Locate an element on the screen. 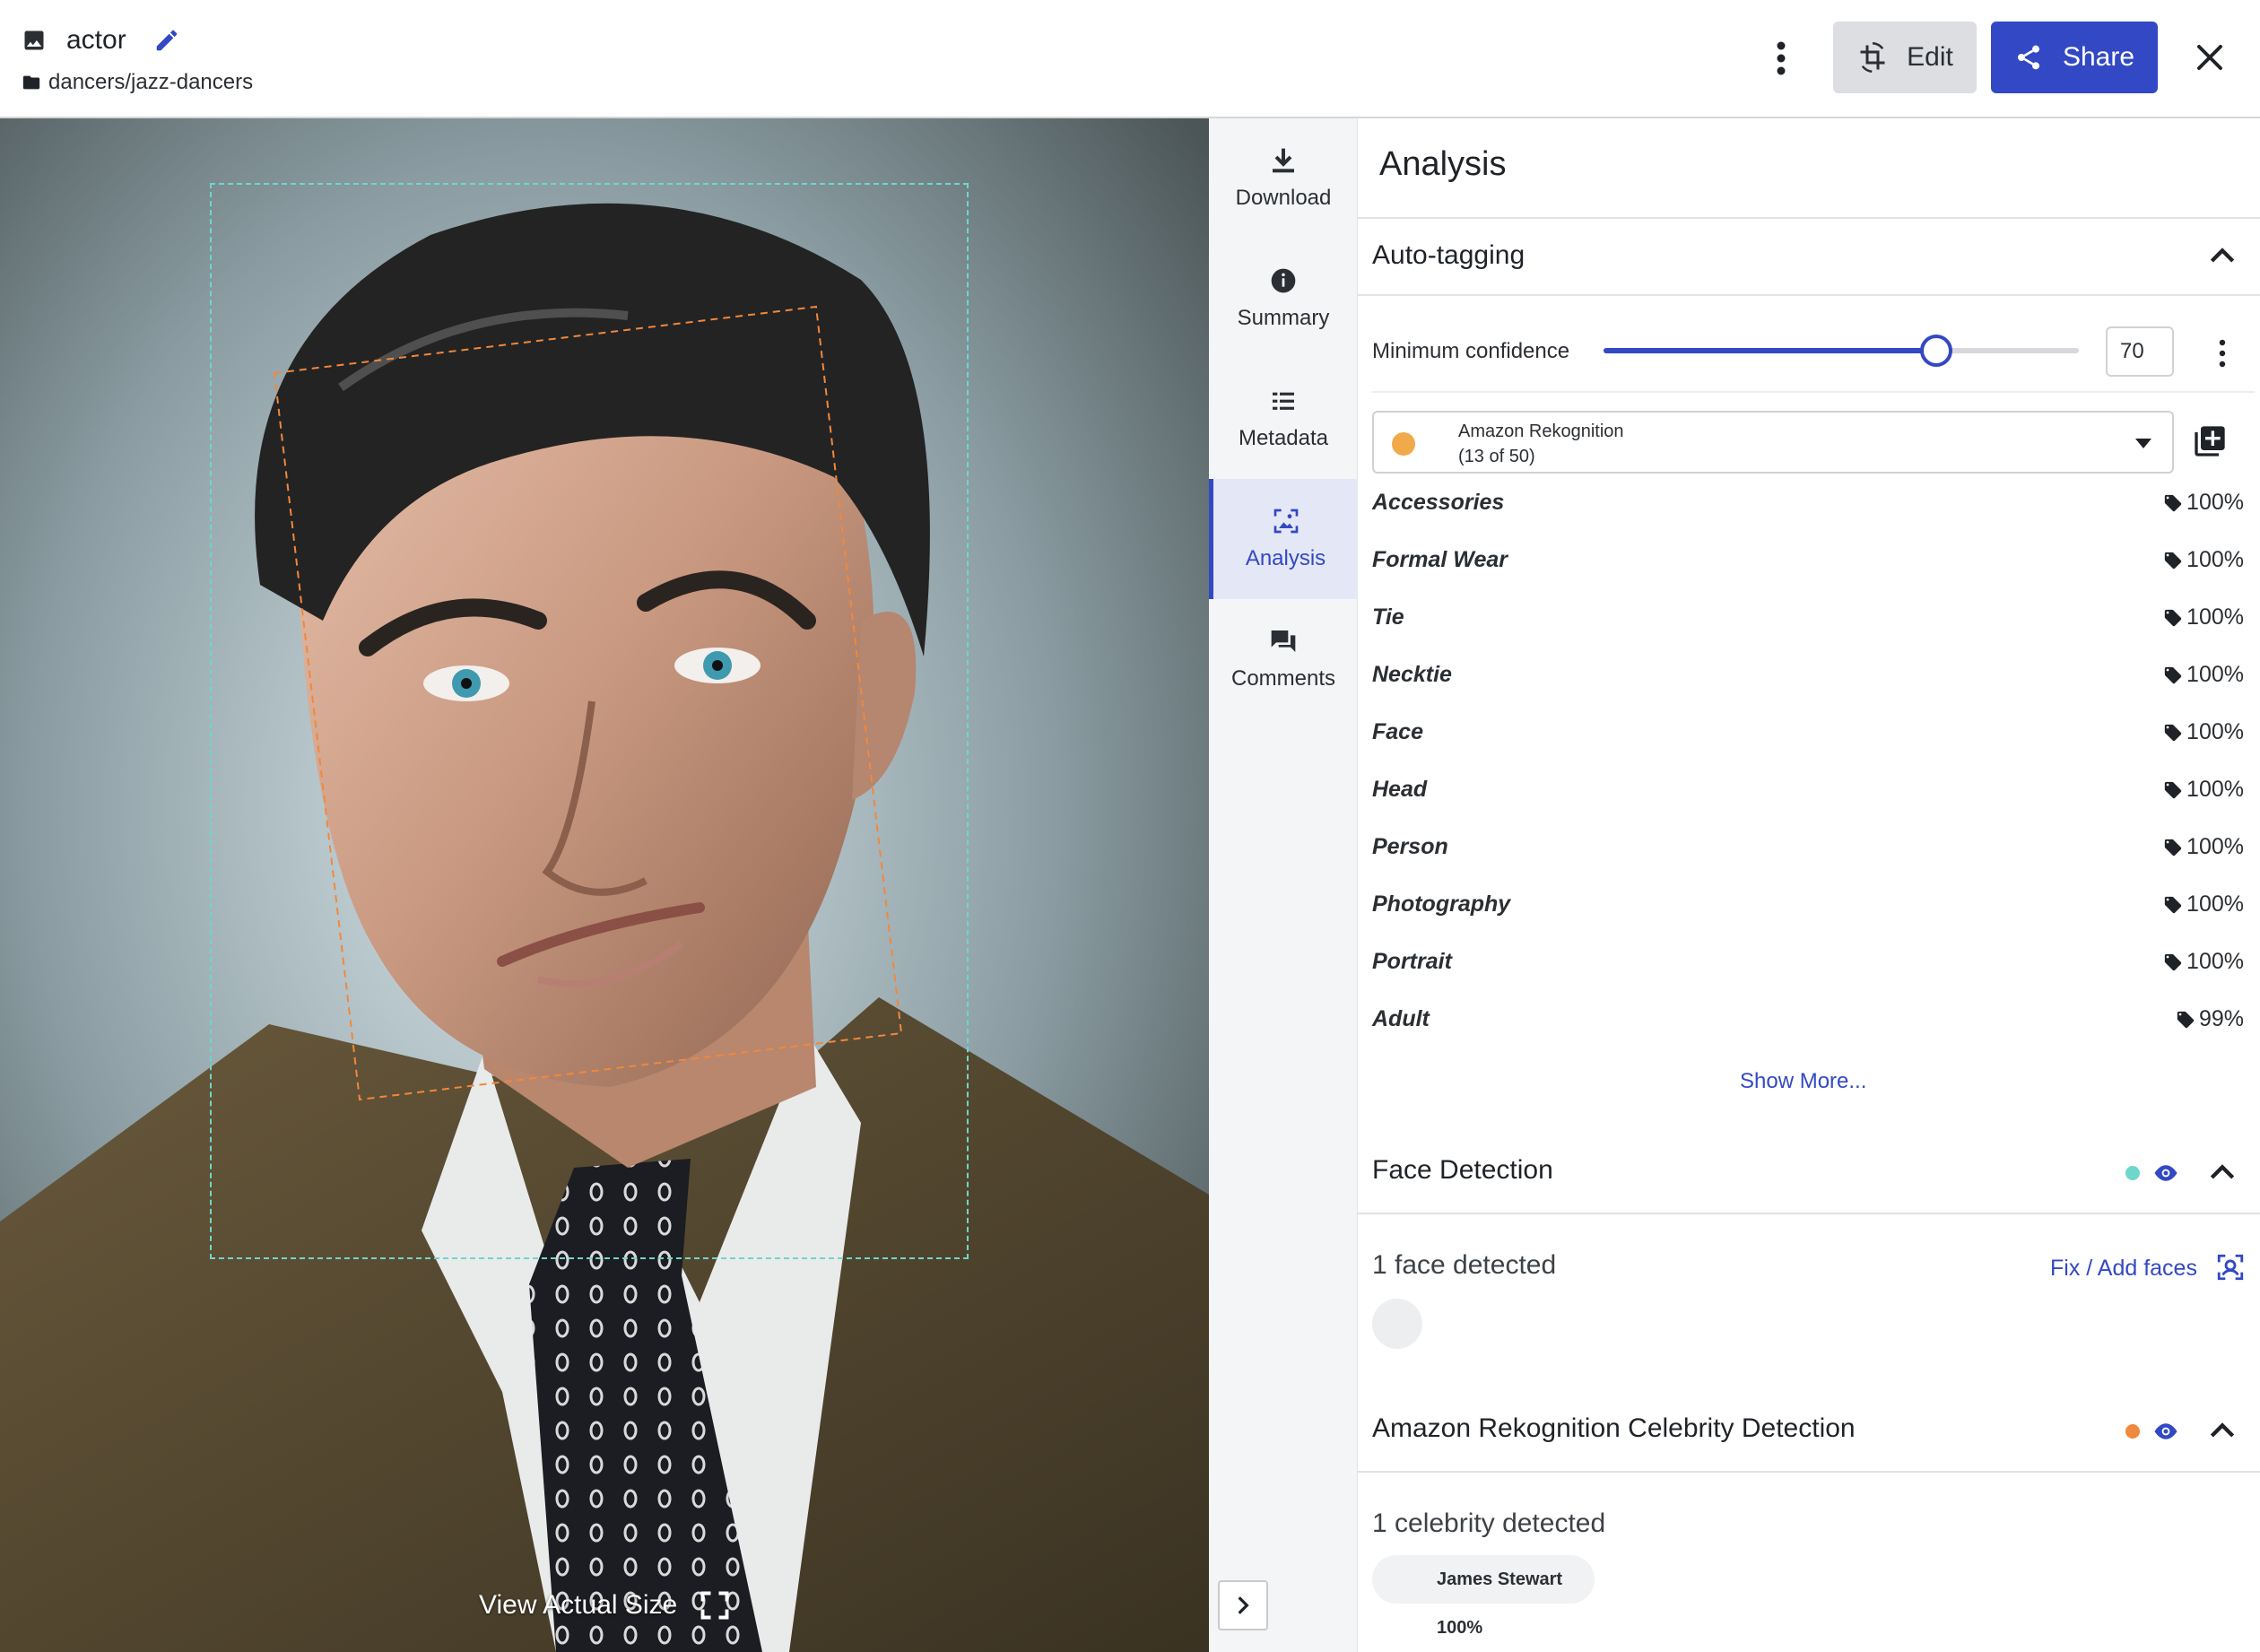 Image resolution: width=2260 pixels, height=1652 pixels. tag-name: Adult is located at coordinates (1401, 1018).